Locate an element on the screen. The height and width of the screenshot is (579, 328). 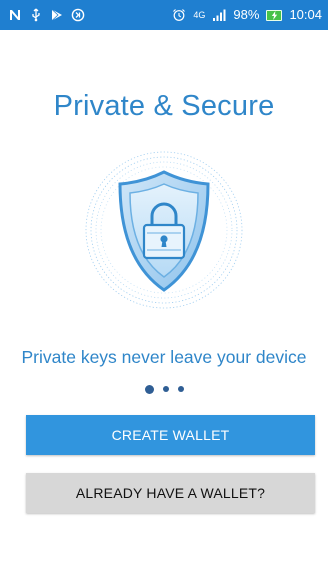
network-type-label: 4G is located at coordinates (199, 15).